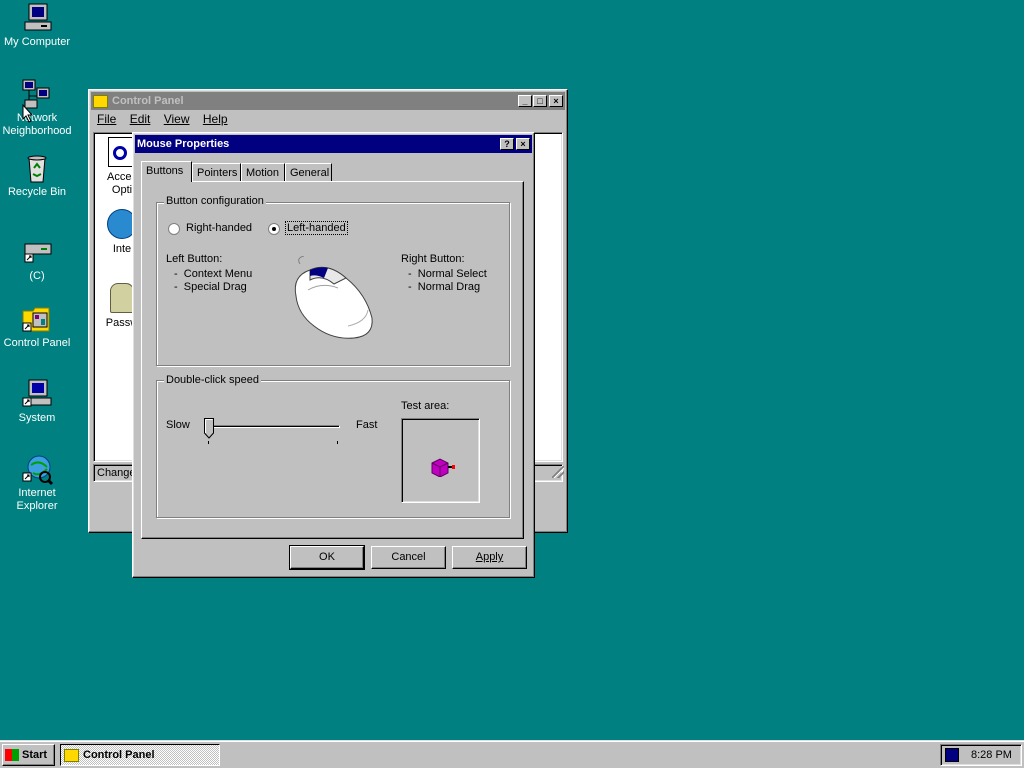  What do you see at coordinates (37, 168) in the screenshot?
I see `recycle-bin-icon` at bounding box center [37, 168].